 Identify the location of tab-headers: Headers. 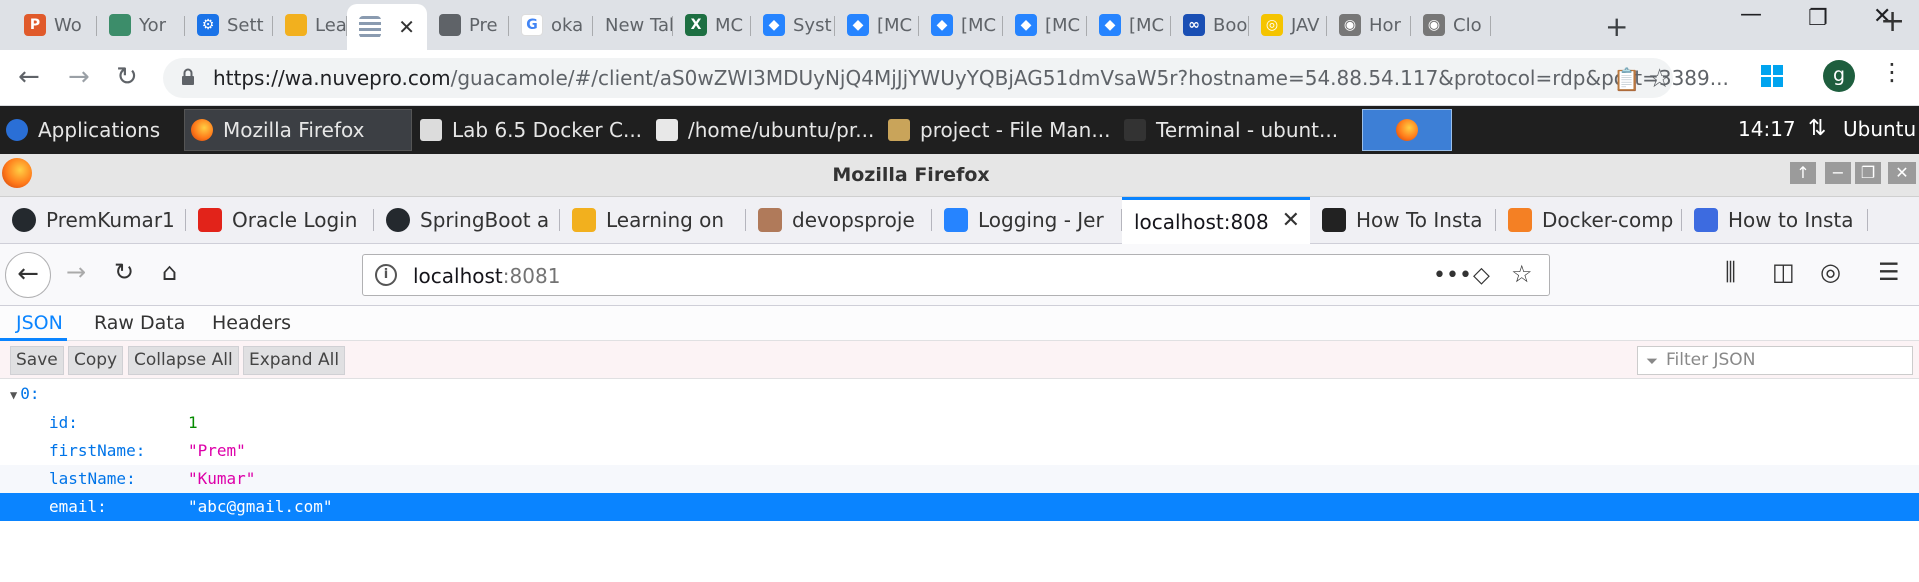
(251, 323).